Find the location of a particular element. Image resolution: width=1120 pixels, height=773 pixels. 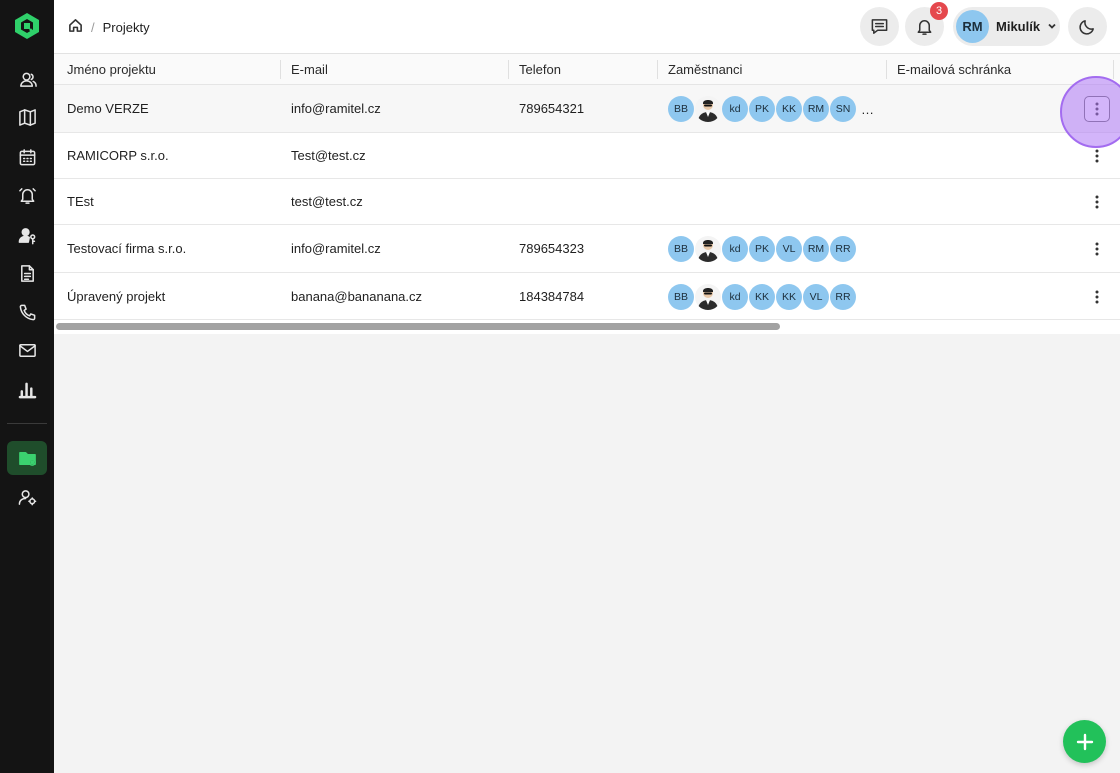

sidebar-item-alarms is located at coordinates (27, 195).